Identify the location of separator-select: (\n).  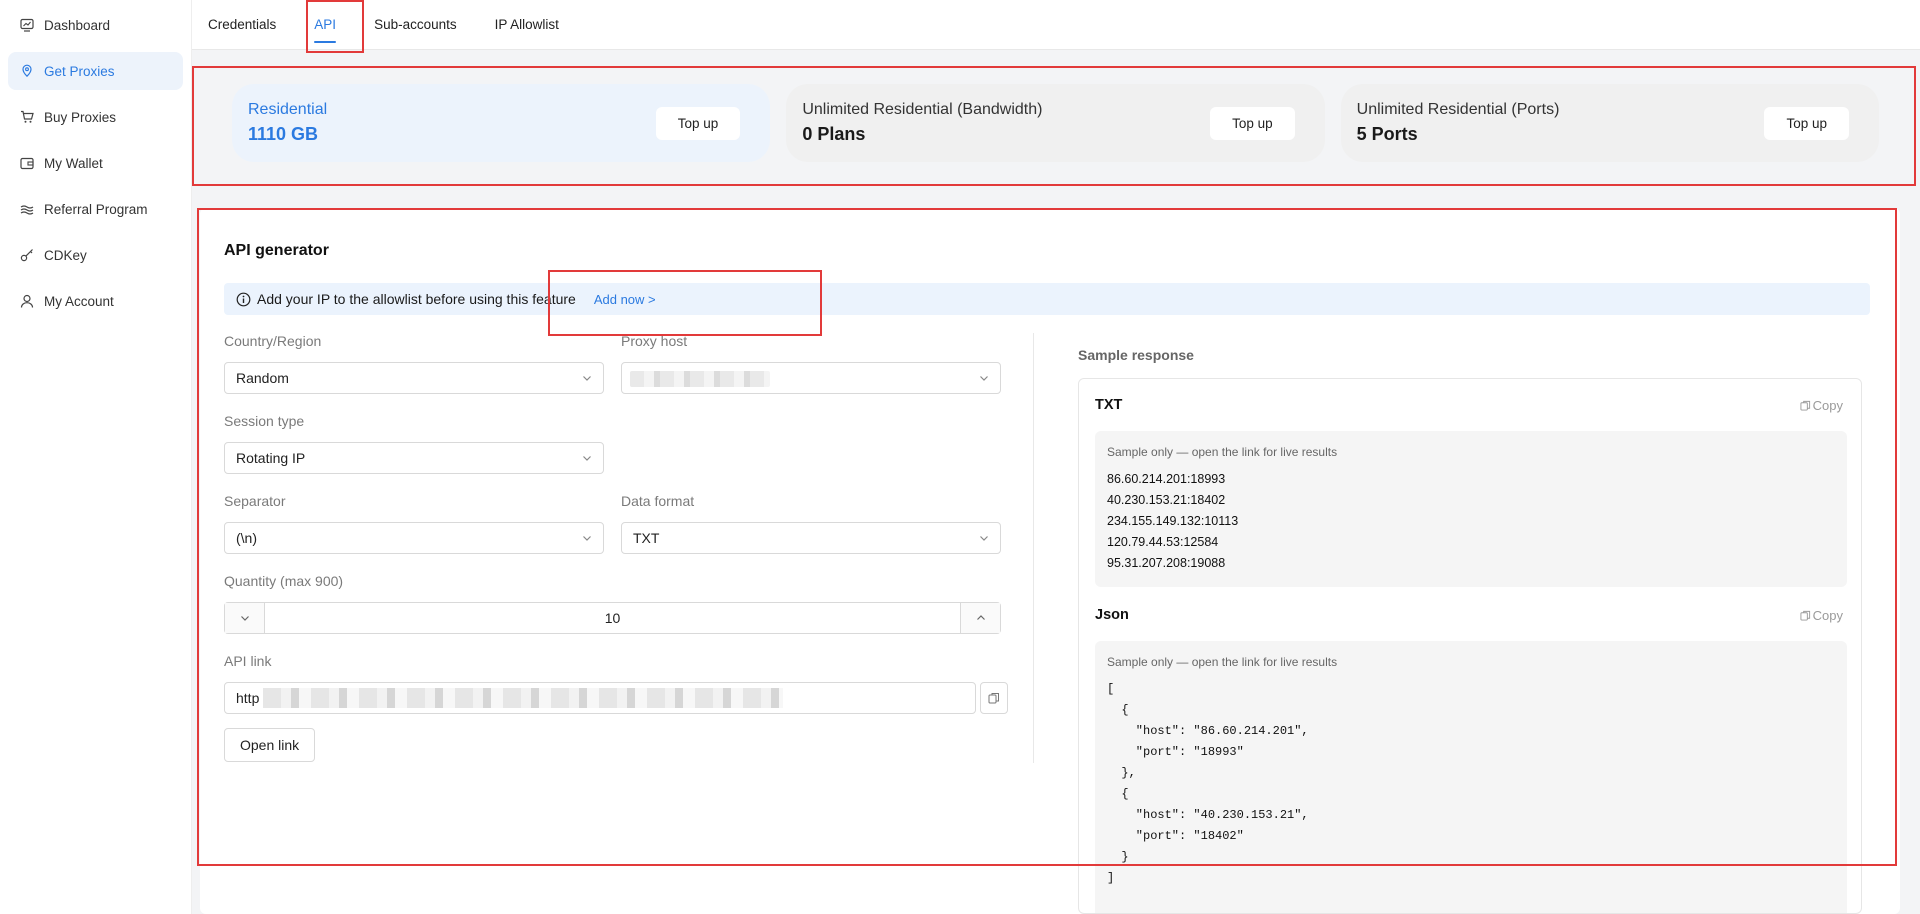
(414, 538).